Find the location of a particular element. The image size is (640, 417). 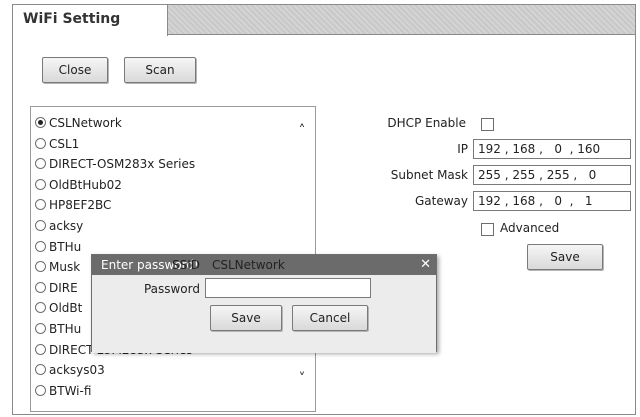

network-name: OldBt is located at coordinates (66, 308).